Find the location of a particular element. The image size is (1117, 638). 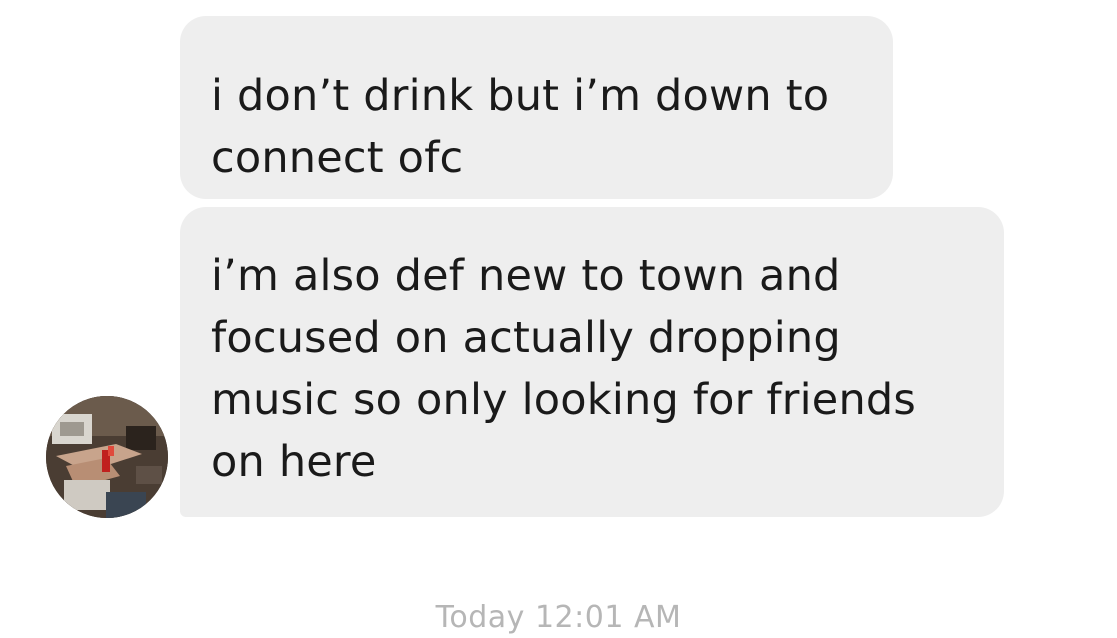

profile-photo-icon is located at coordinates (107, 457).